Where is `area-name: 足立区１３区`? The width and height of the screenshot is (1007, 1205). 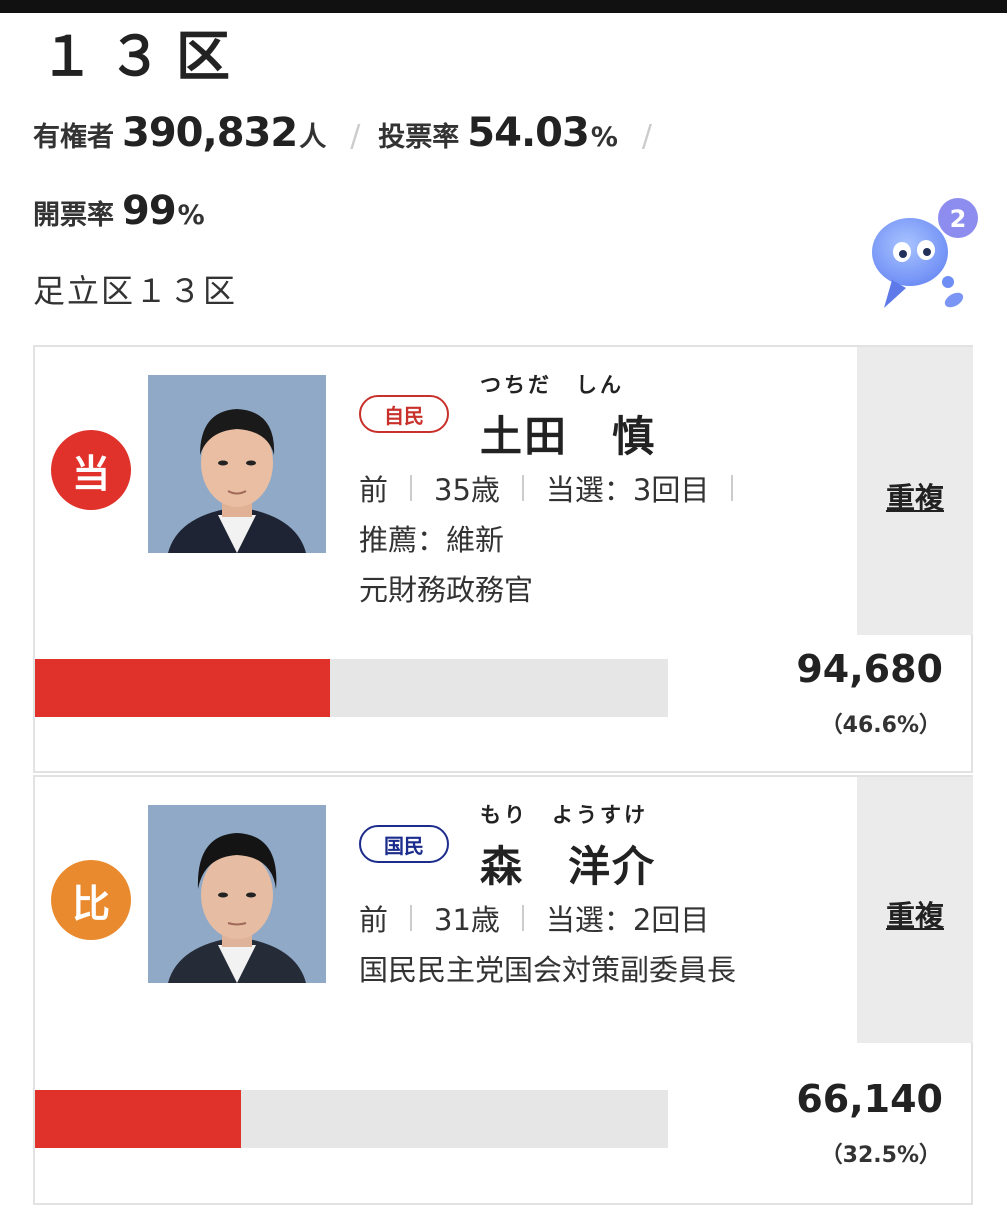
area-name: 足立区１３区 is located at coordinates (135, 291).